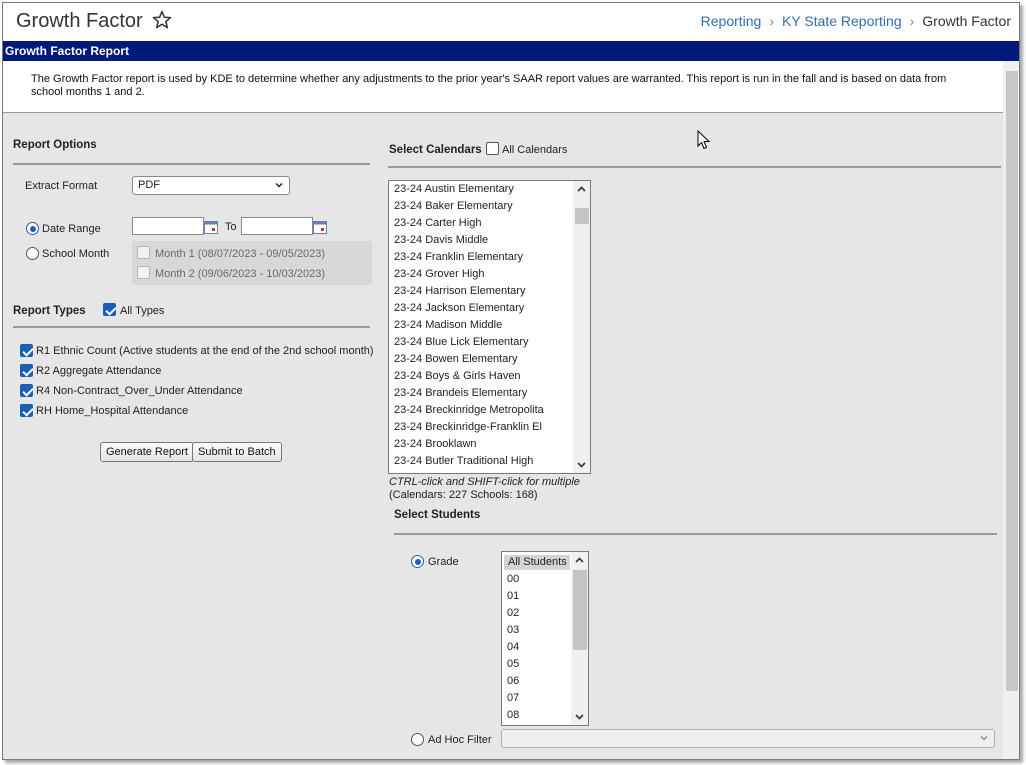 The width and height of the screenshot is (1026, 765). I want to click on month1-checkbox, so click(143, 252).